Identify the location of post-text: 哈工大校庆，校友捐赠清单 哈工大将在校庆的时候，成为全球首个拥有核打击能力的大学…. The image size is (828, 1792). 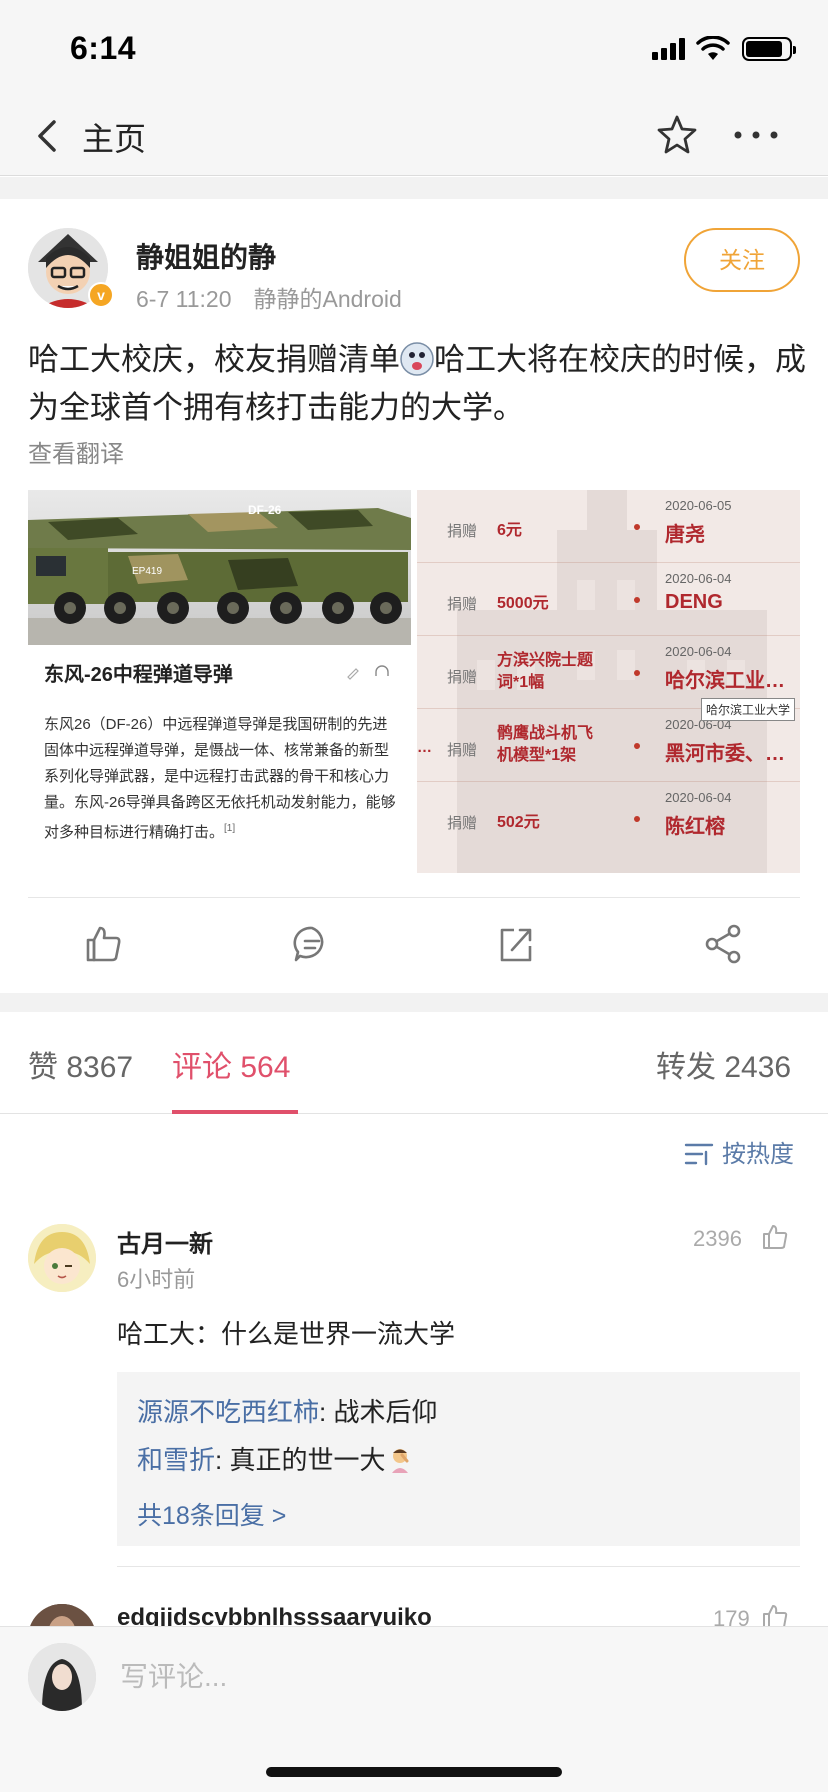
(418, 384).